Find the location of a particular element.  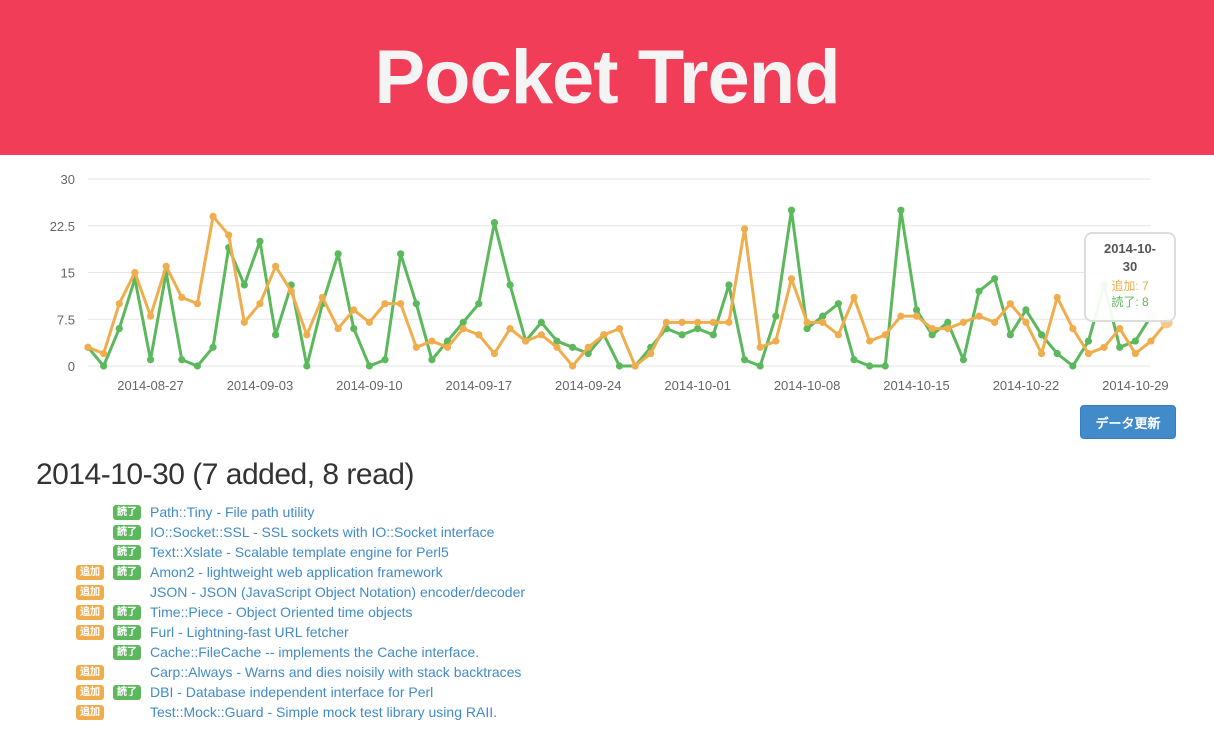

x-tick-label: 2014-10-15 is located at coordinates (916, 385).